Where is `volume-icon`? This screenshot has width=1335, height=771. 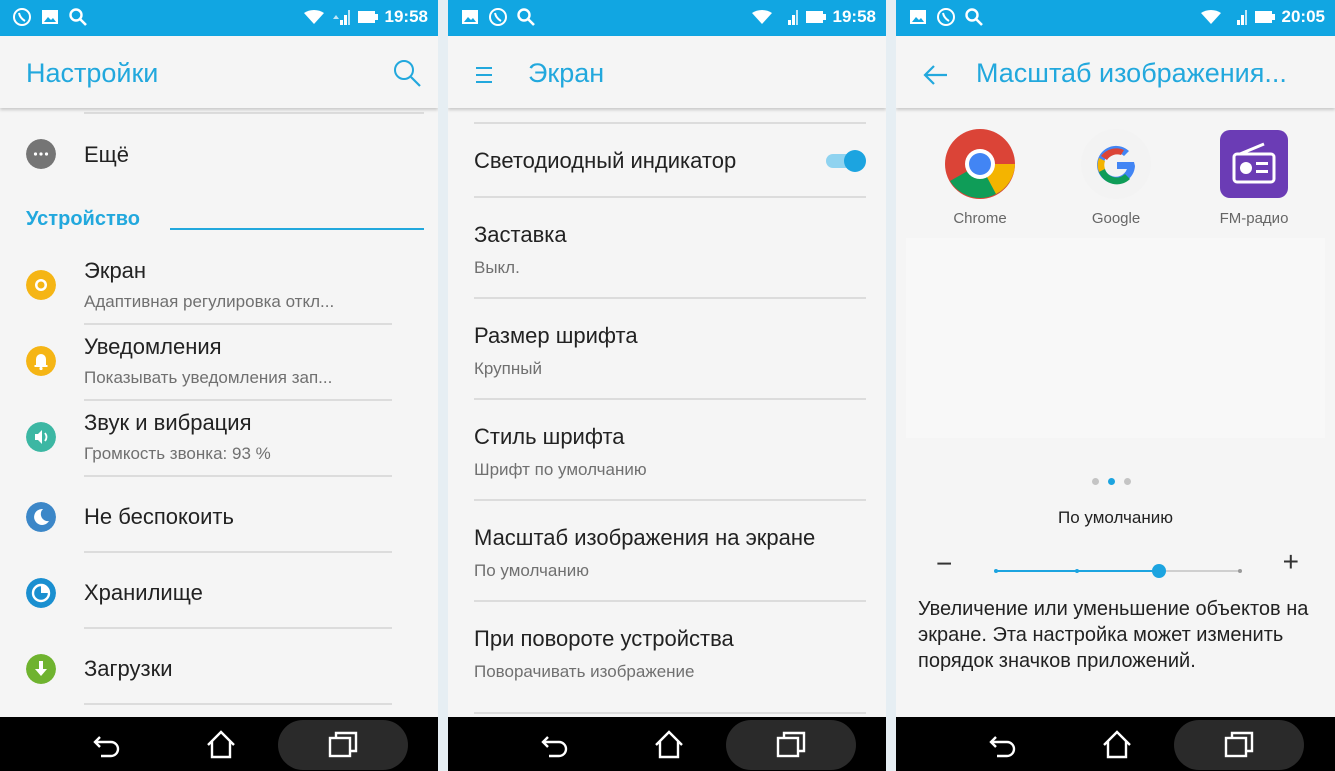
volume-icon is located at coordinates (41, 437).